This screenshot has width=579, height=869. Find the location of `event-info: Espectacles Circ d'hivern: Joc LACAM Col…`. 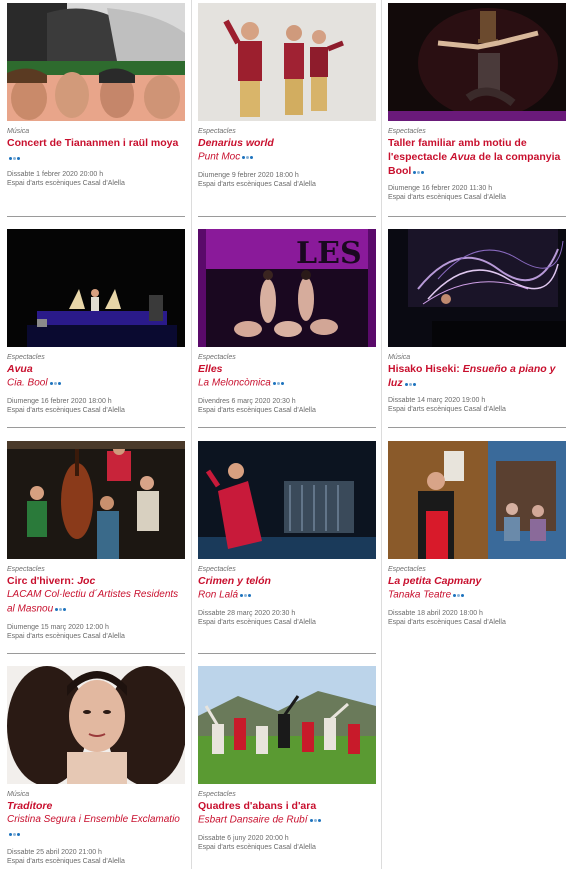

event-info: Espectacles Circ d'hivern: Joc LACAM Col… is located at coordinates (96, 603).